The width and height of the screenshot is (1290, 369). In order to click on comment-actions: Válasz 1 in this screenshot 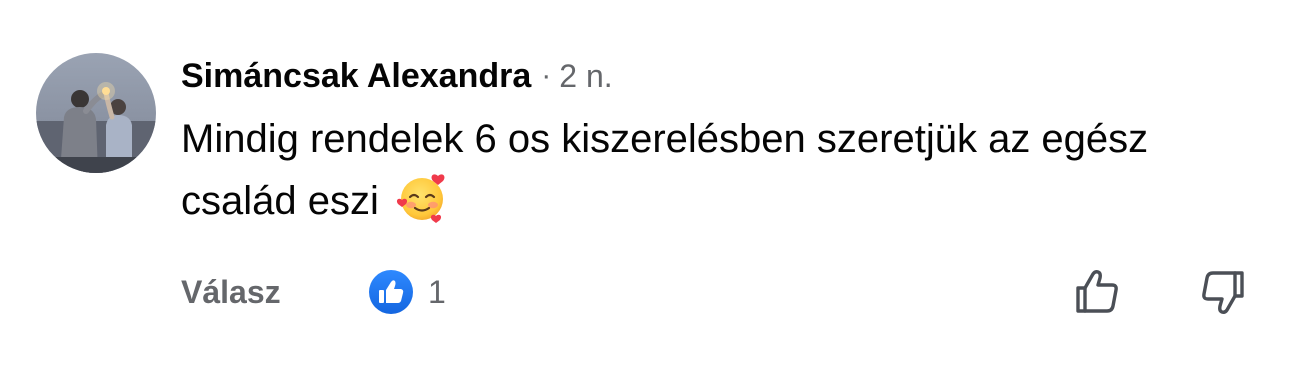, I will do `click(313, 292)`.